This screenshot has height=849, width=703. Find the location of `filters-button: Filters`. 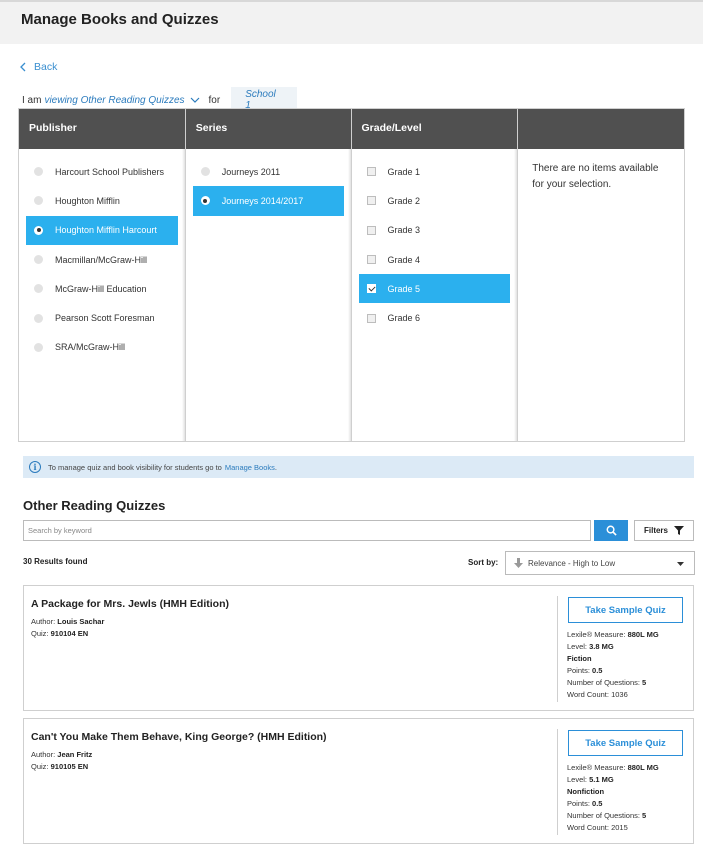

filters-button: Filters is located at coordinates (664, 530).